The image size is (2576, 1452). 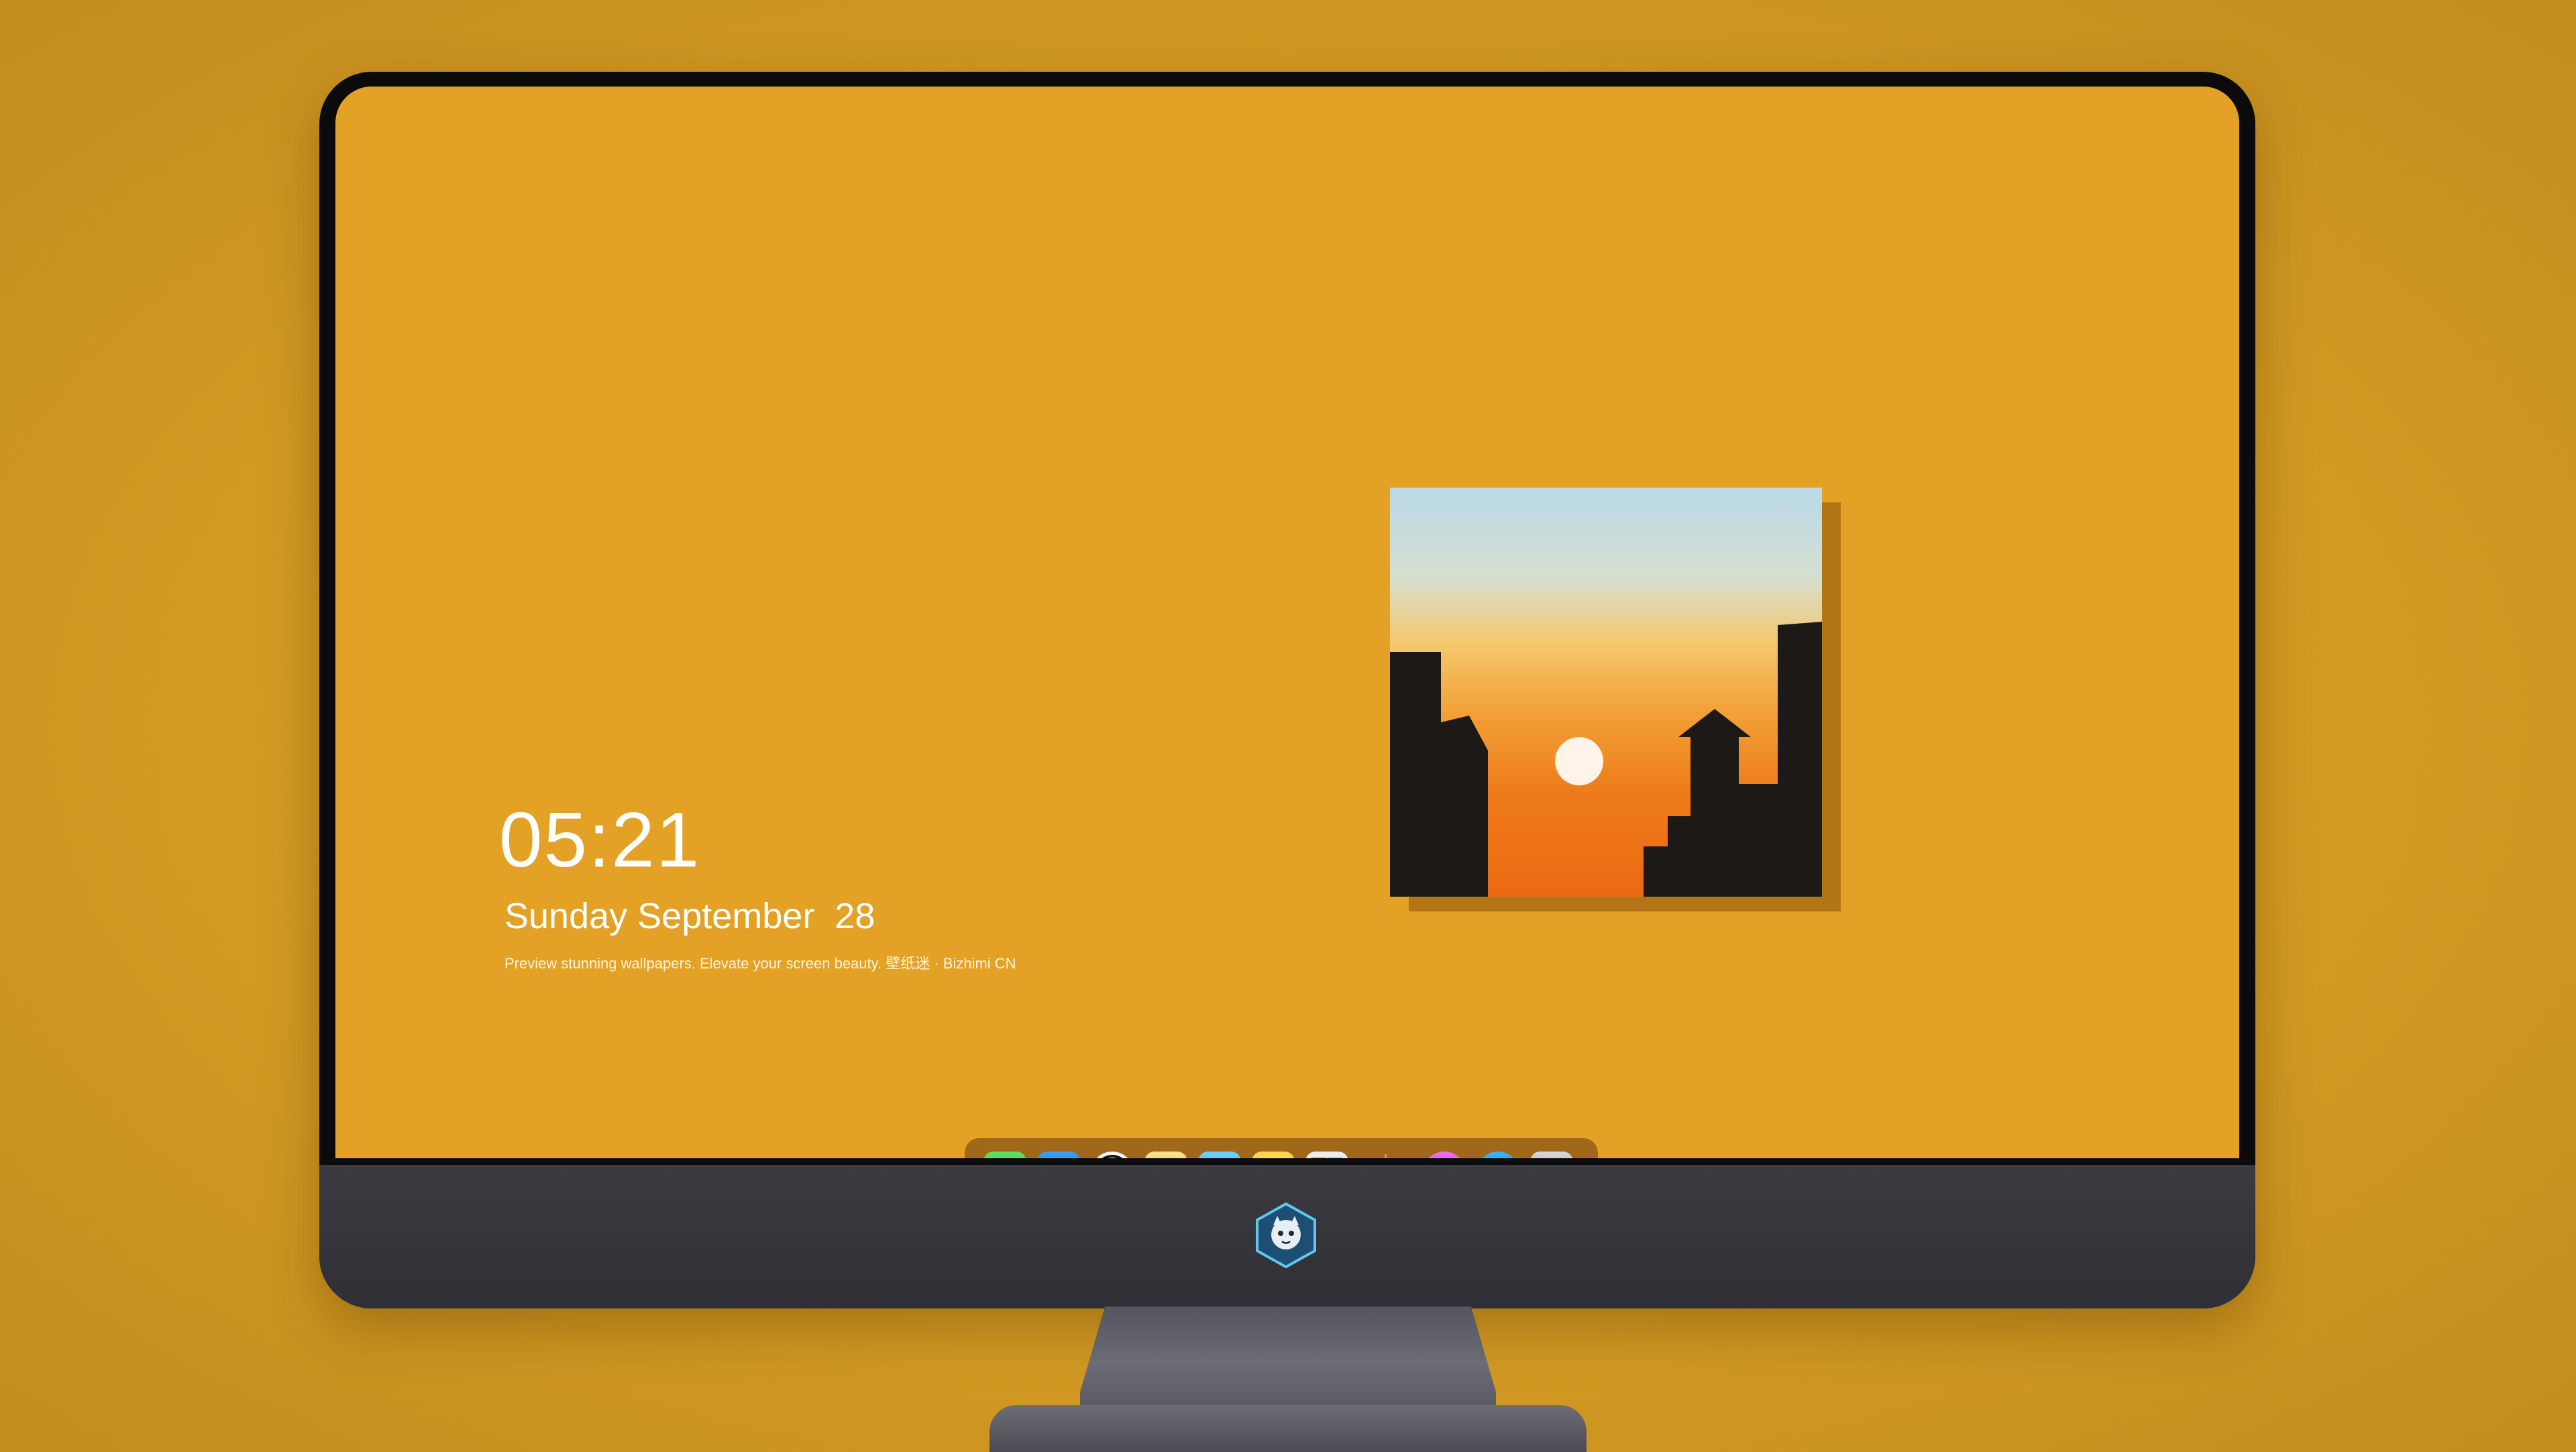 What do you see at coordinates (1386, 1156) in the screenshot?
I see `dock-separator` at bounding box center [1386, 1156].